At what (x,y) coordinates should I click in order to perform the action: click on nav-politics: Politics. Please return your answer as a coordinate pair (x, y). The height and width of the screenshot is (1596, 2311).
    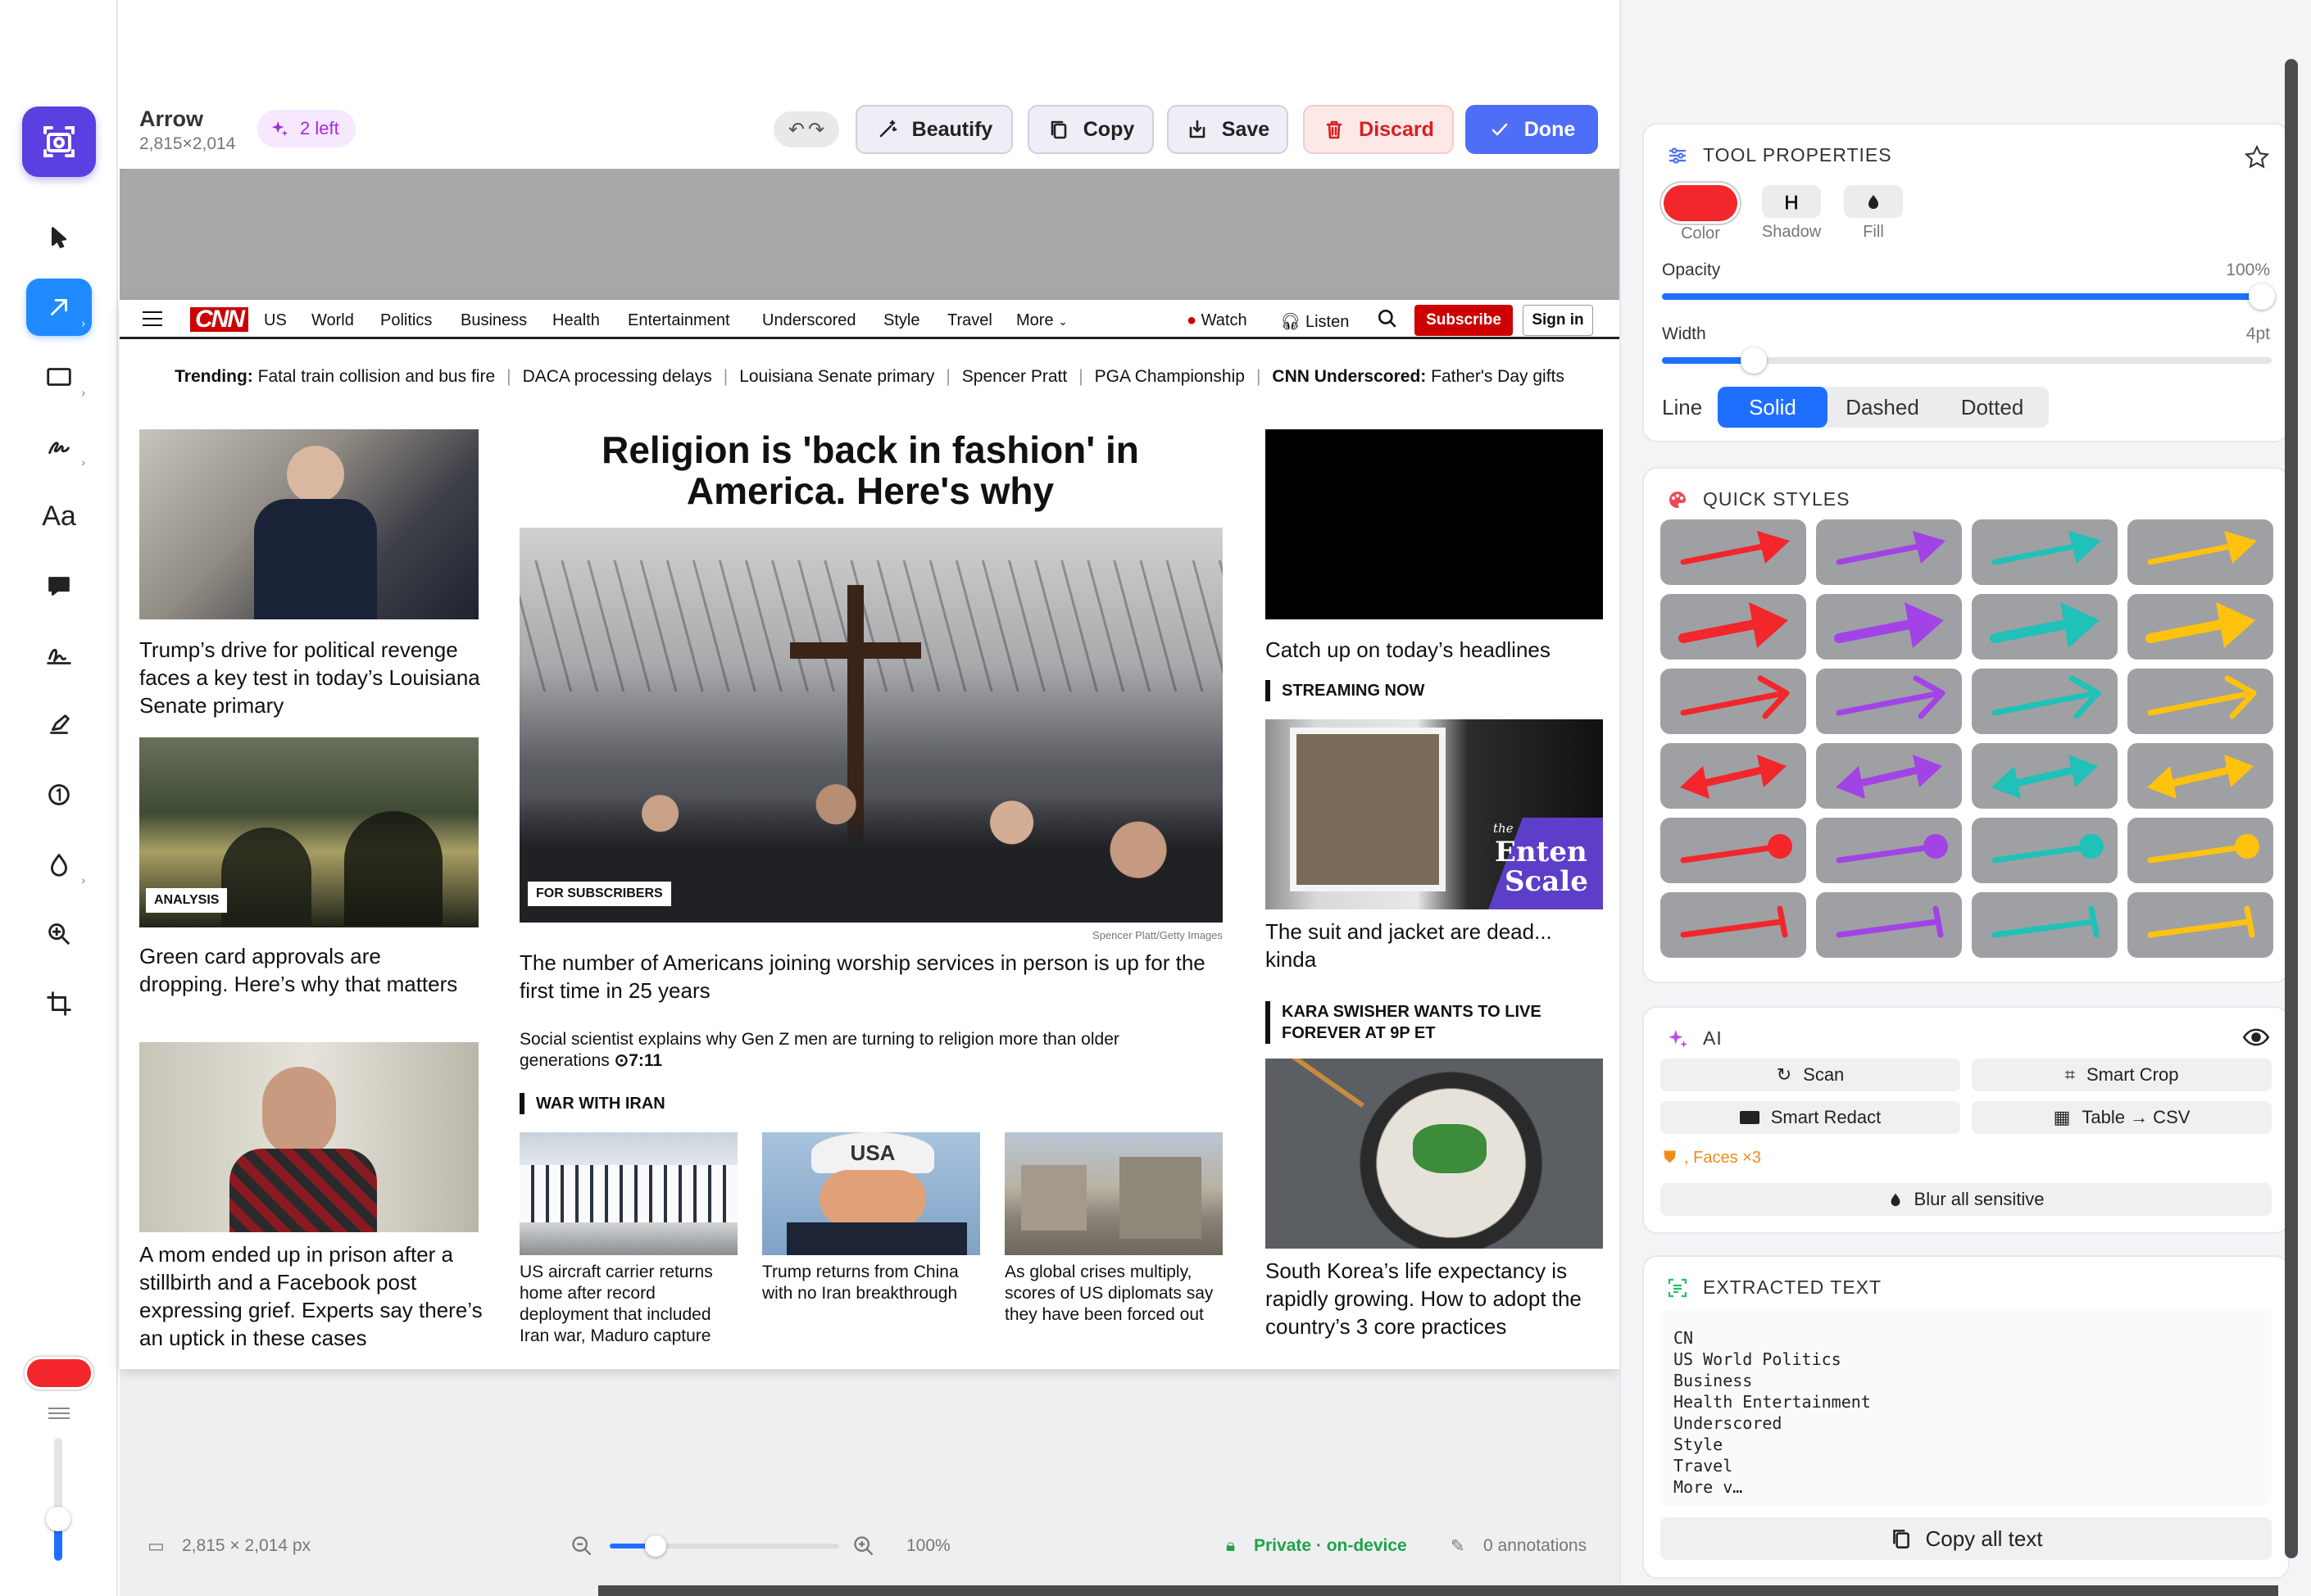
    Looking at the image, I should click on (406, 320).